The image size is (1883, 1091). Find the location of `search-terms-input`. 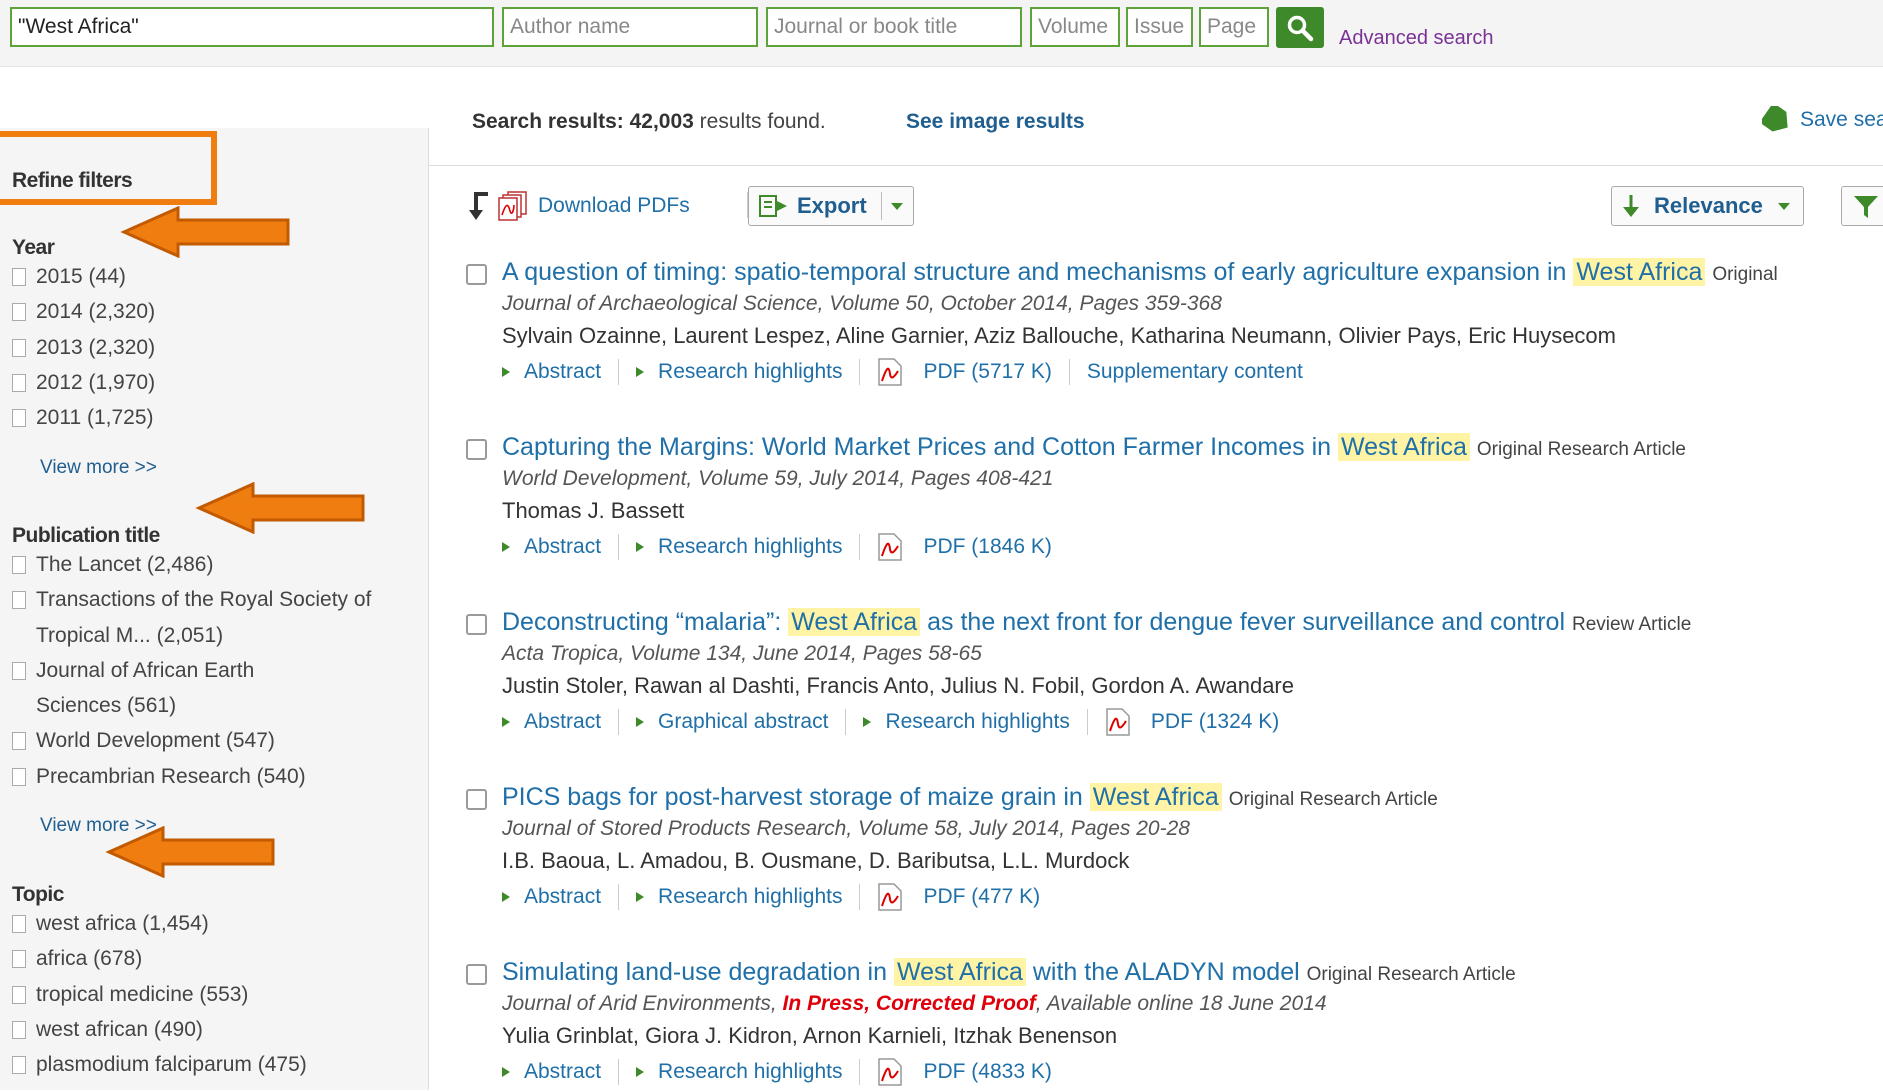

search-terms-input is located at coordinates (252, 27).